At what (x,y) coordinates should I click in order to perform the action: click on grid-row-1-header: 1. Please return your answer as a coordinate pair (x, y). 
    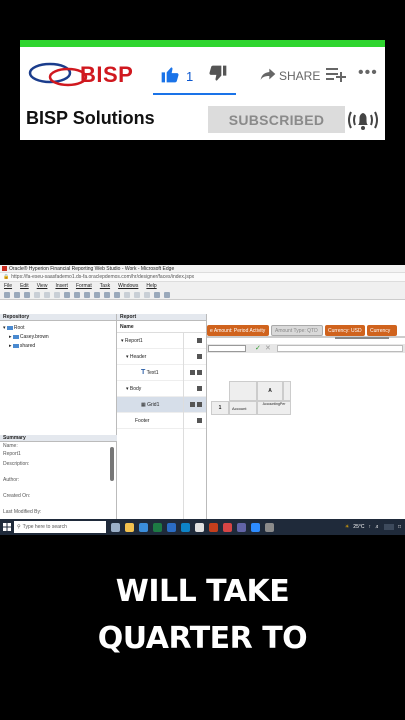
    Looking at the image, I should click on (220, 408).